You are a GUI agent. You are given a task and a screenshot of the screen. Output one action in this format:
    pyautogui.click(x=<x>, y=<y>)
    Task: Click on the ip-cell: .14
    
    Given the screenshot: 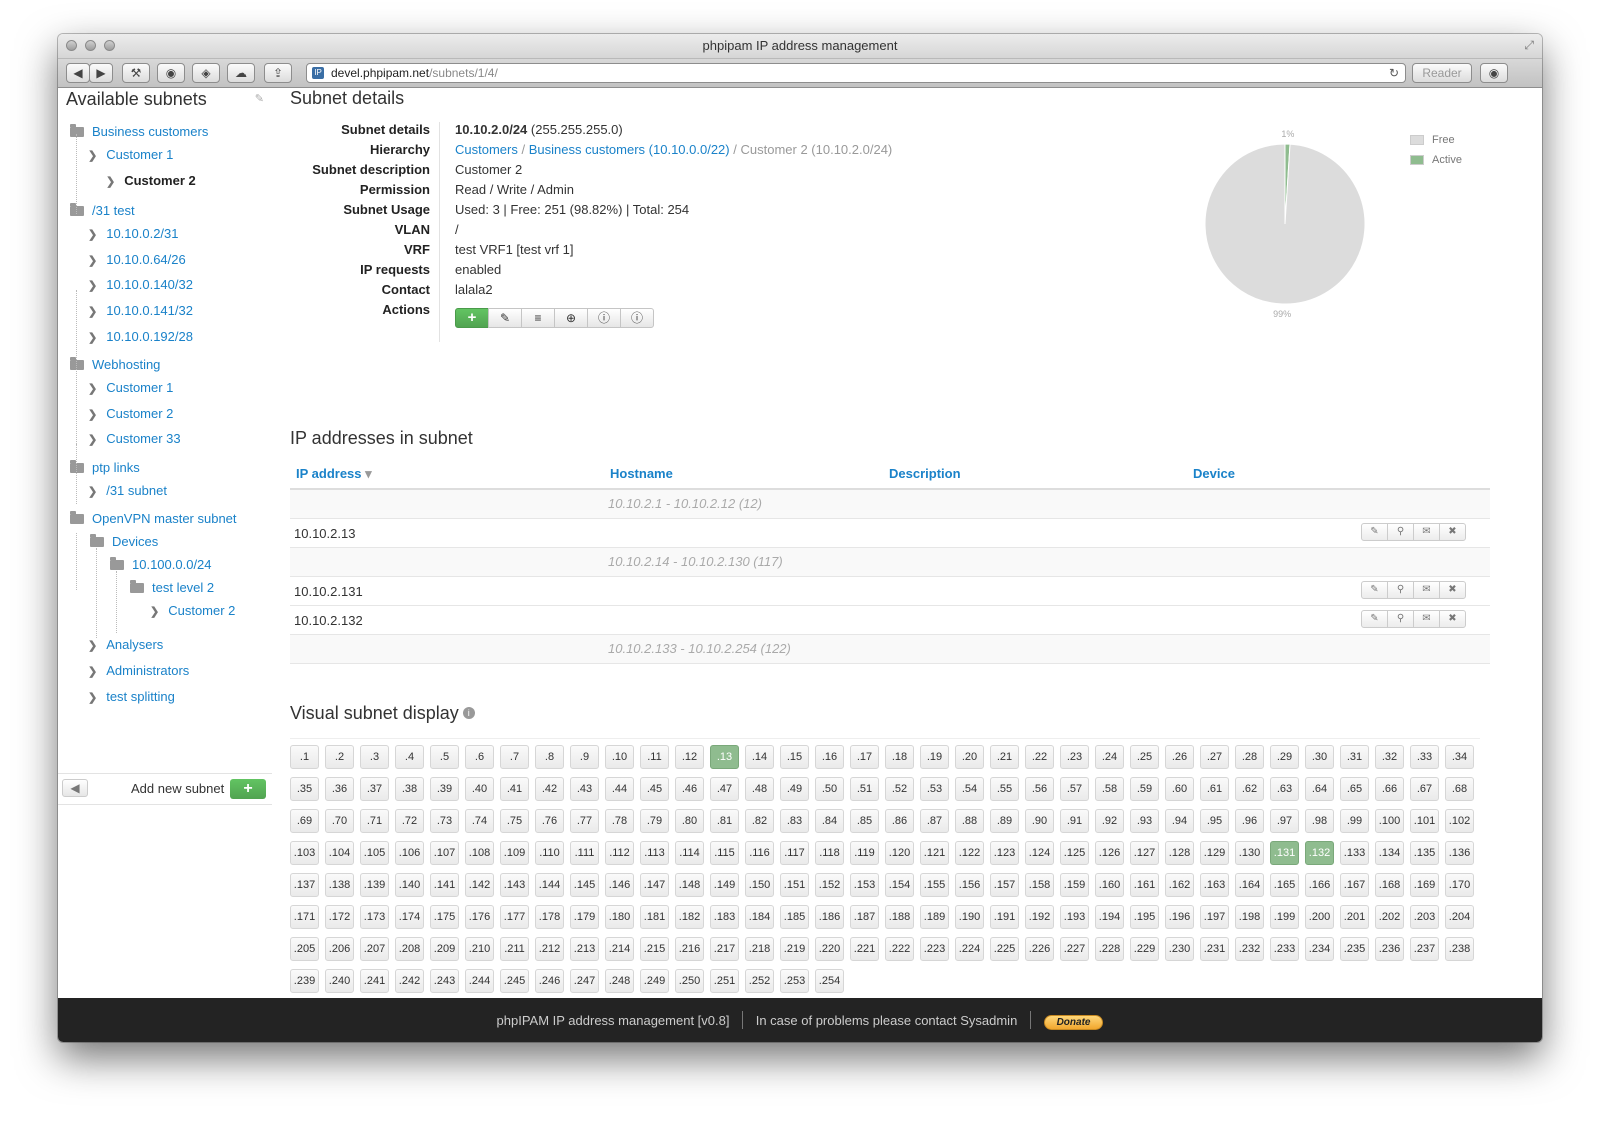 What is the action you would take?
    pyautogui.click(x=759, y=757)
    